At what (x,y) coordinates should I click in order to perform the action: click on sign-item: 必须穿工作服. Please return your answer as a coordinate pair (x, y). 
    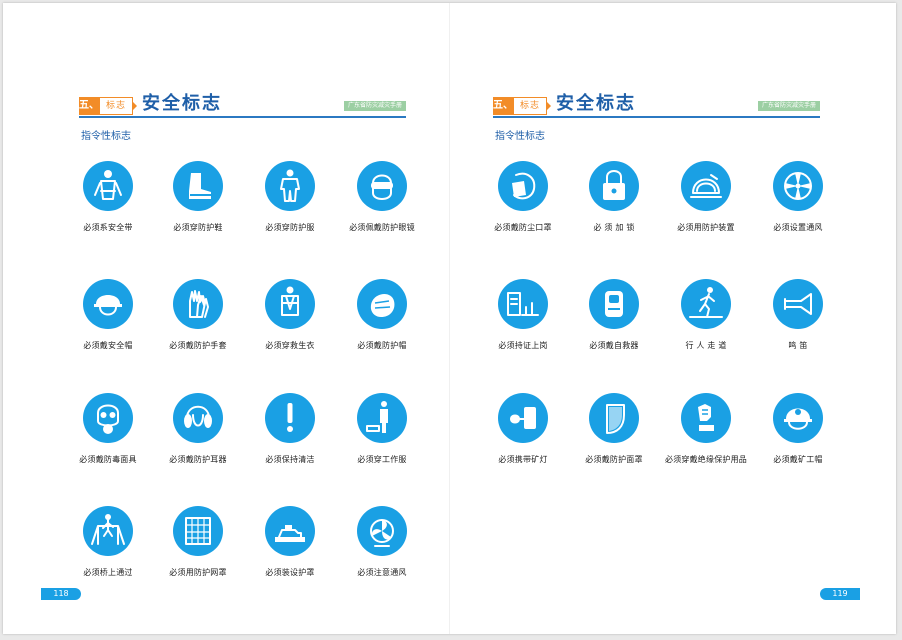
    Looking at the image, I should click on (382, 429).